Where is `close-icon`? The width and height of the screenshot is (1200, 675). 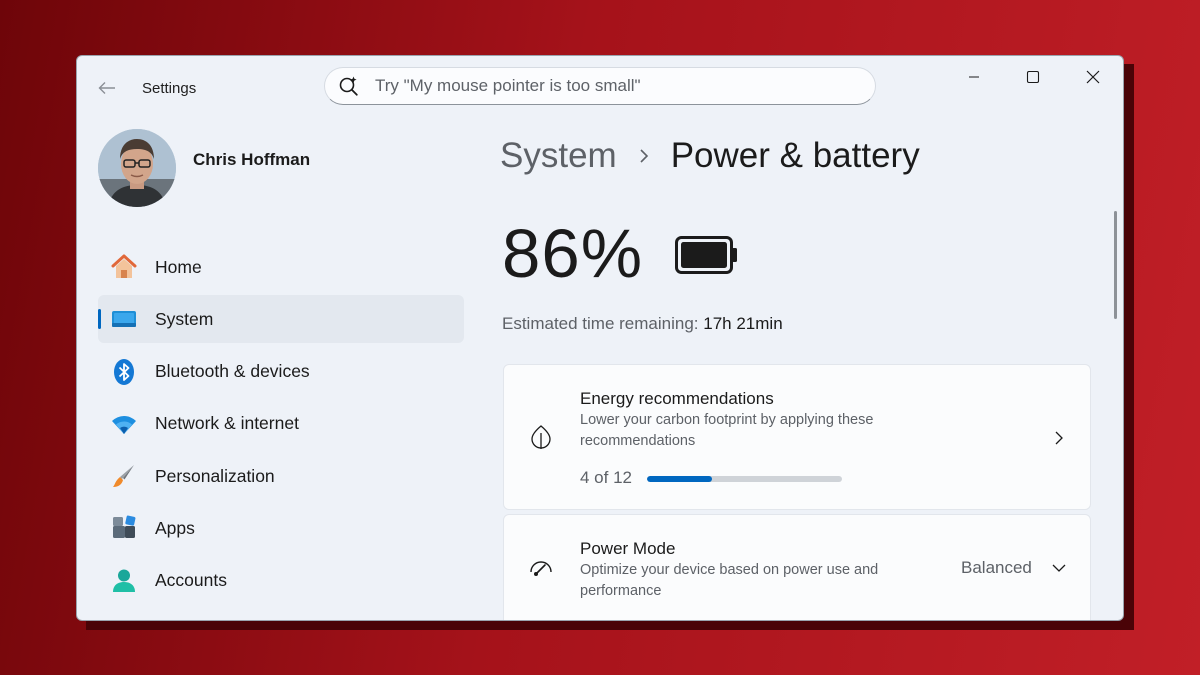
close-icon is located at coordinates (1093, 77).